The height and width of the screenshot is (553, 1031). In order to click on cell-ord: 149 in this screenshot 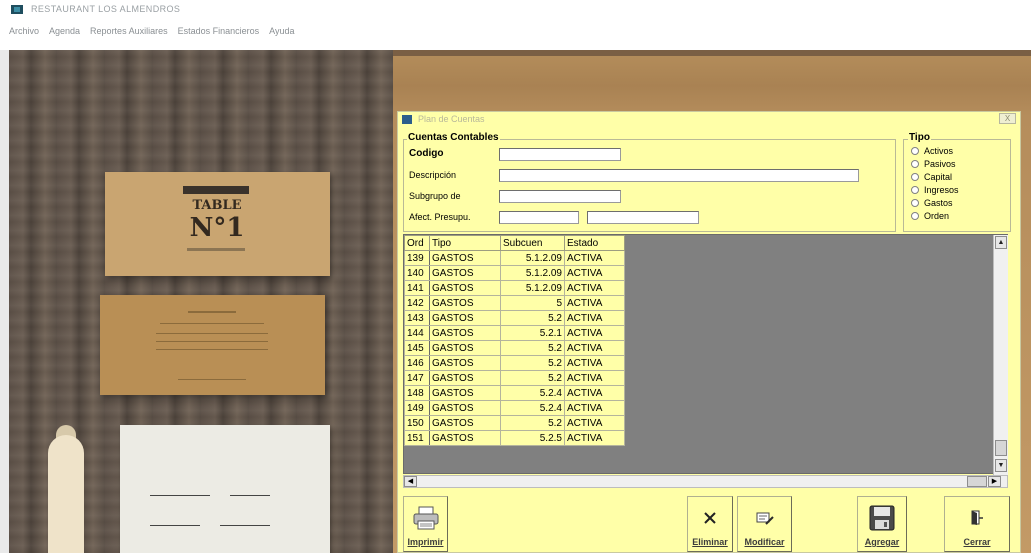, I will do `click(417, 408)`.